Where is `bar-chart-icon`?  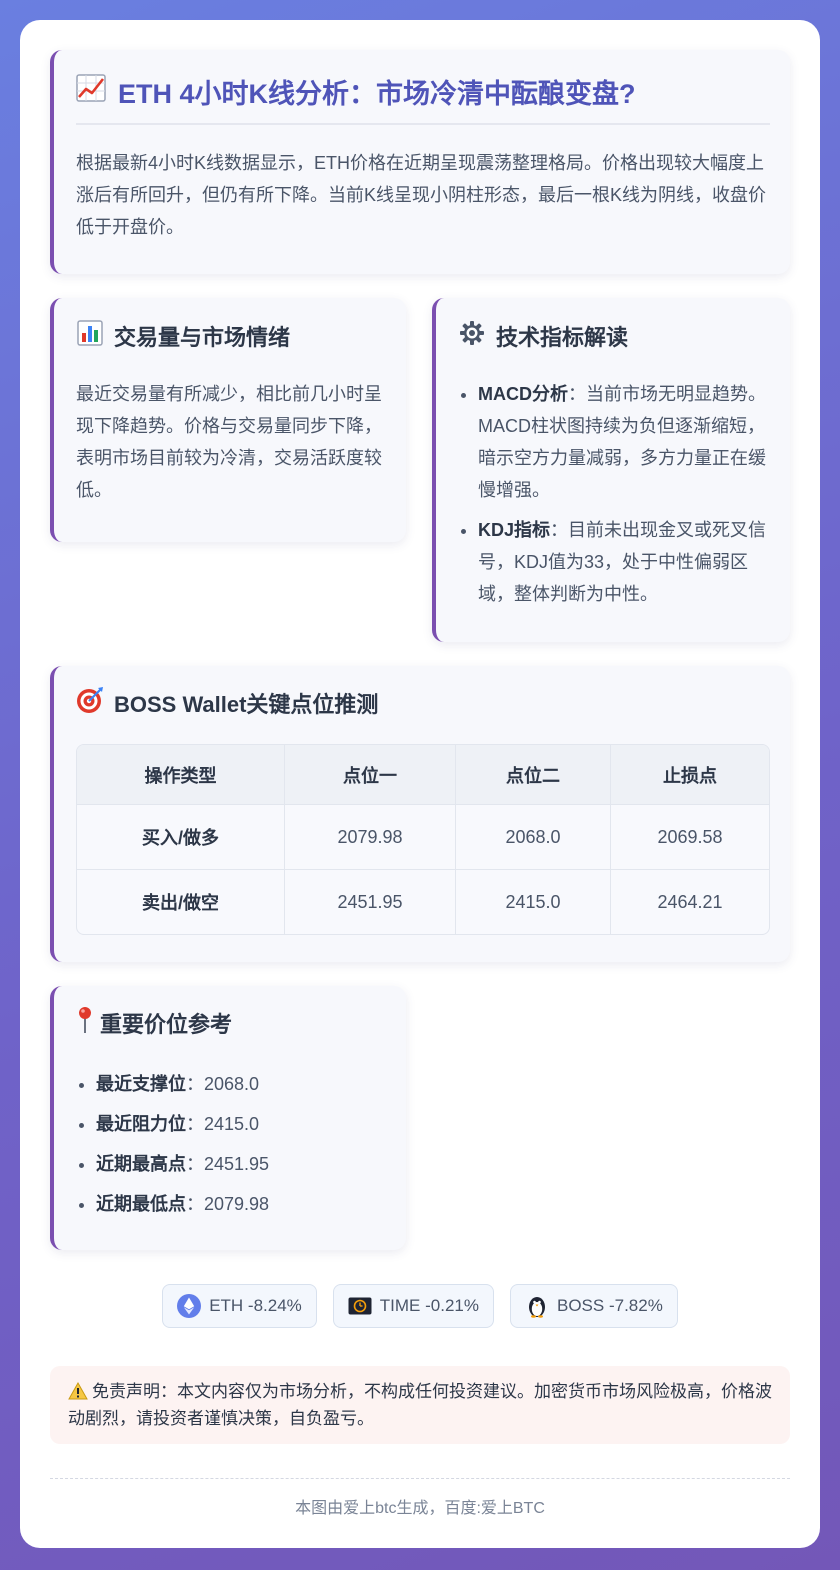
bar-chart-icon is located at coordinates (90, 336).